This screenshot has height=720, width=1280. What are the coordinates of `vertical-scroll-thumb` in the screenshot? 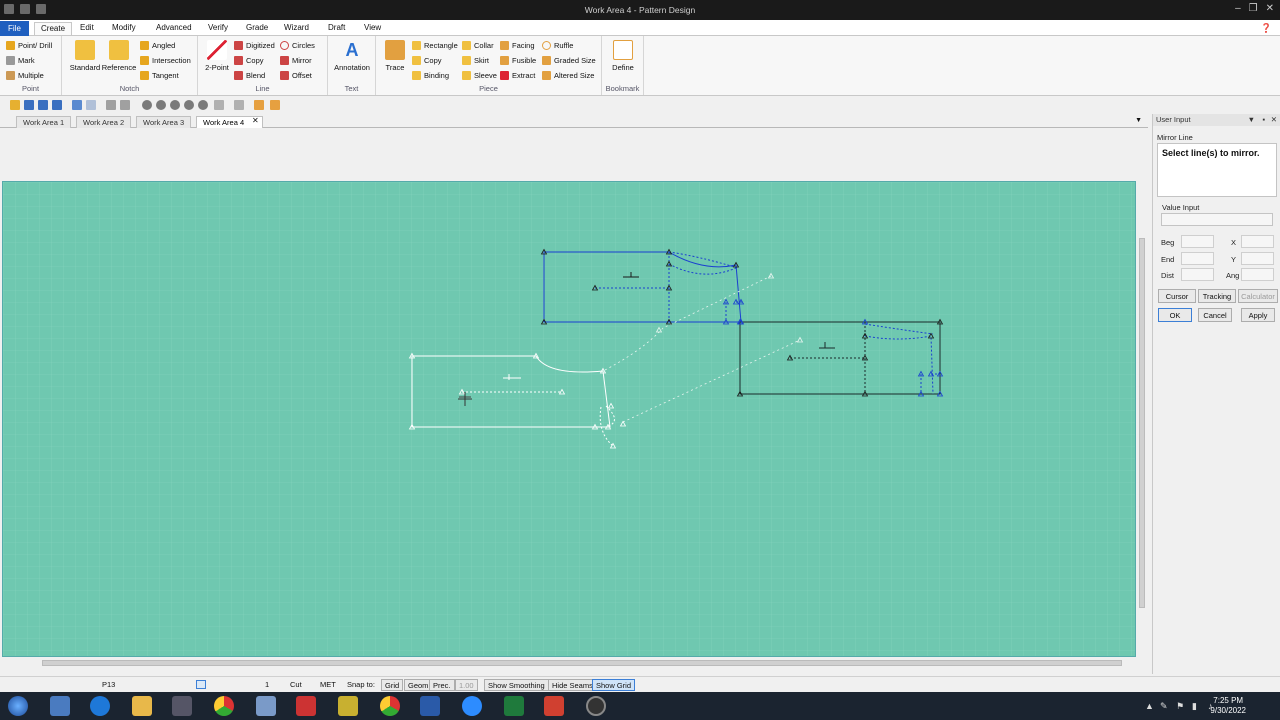 It's located at (1142, 423).